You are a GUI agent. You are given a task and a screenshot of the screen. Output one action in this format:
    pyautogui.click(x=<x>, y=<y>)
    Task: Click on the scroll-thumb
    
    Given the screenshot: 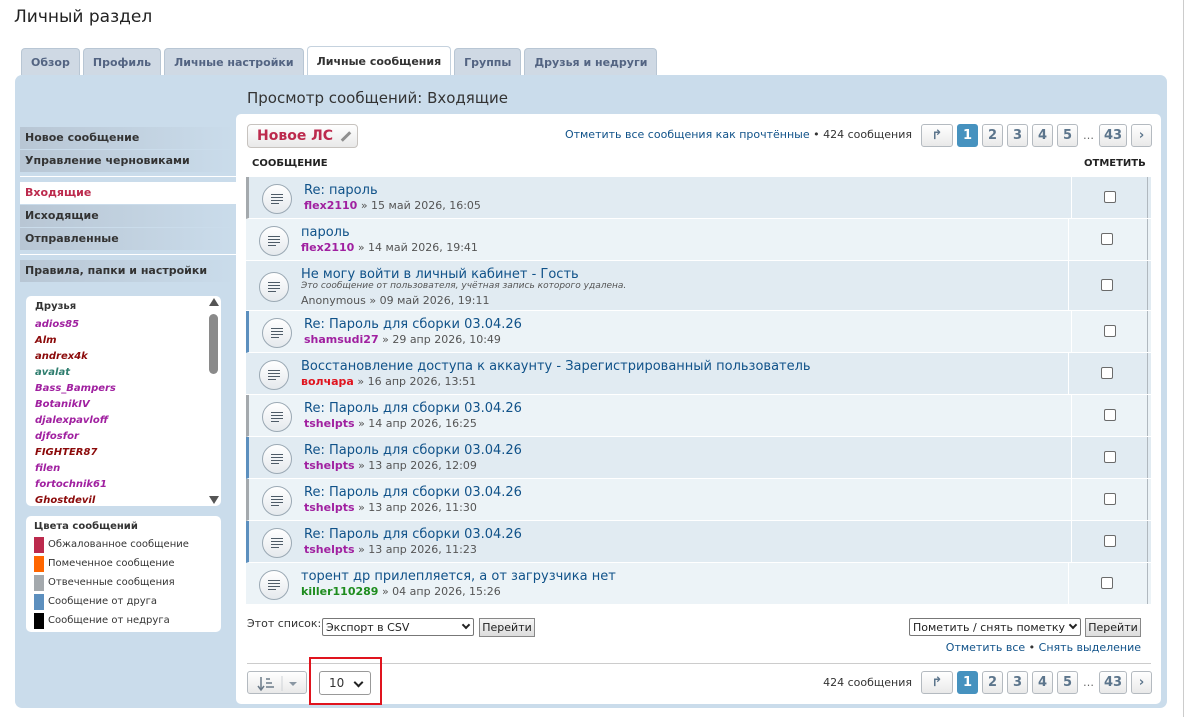 What is the action you would take?
    pyautogui.click(x=213, y=344)
    